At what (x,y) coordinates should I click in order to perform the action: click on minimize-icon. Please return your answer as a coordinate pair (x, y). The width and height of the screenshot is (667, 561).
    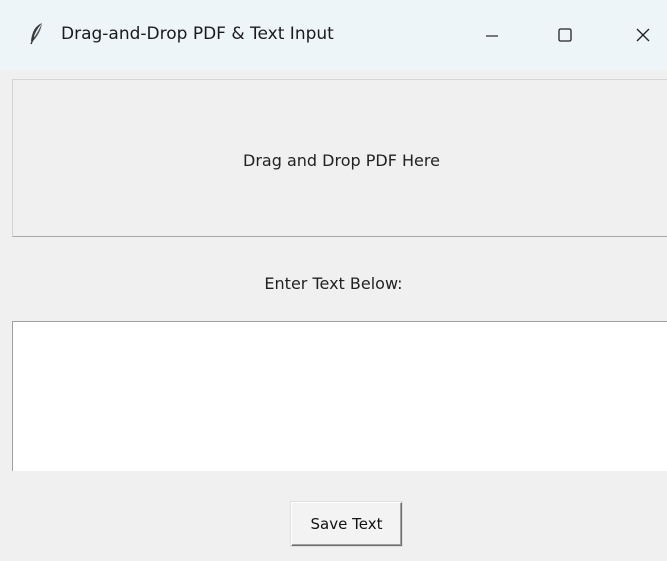
    Looking at the image, I should click on (492, 35).